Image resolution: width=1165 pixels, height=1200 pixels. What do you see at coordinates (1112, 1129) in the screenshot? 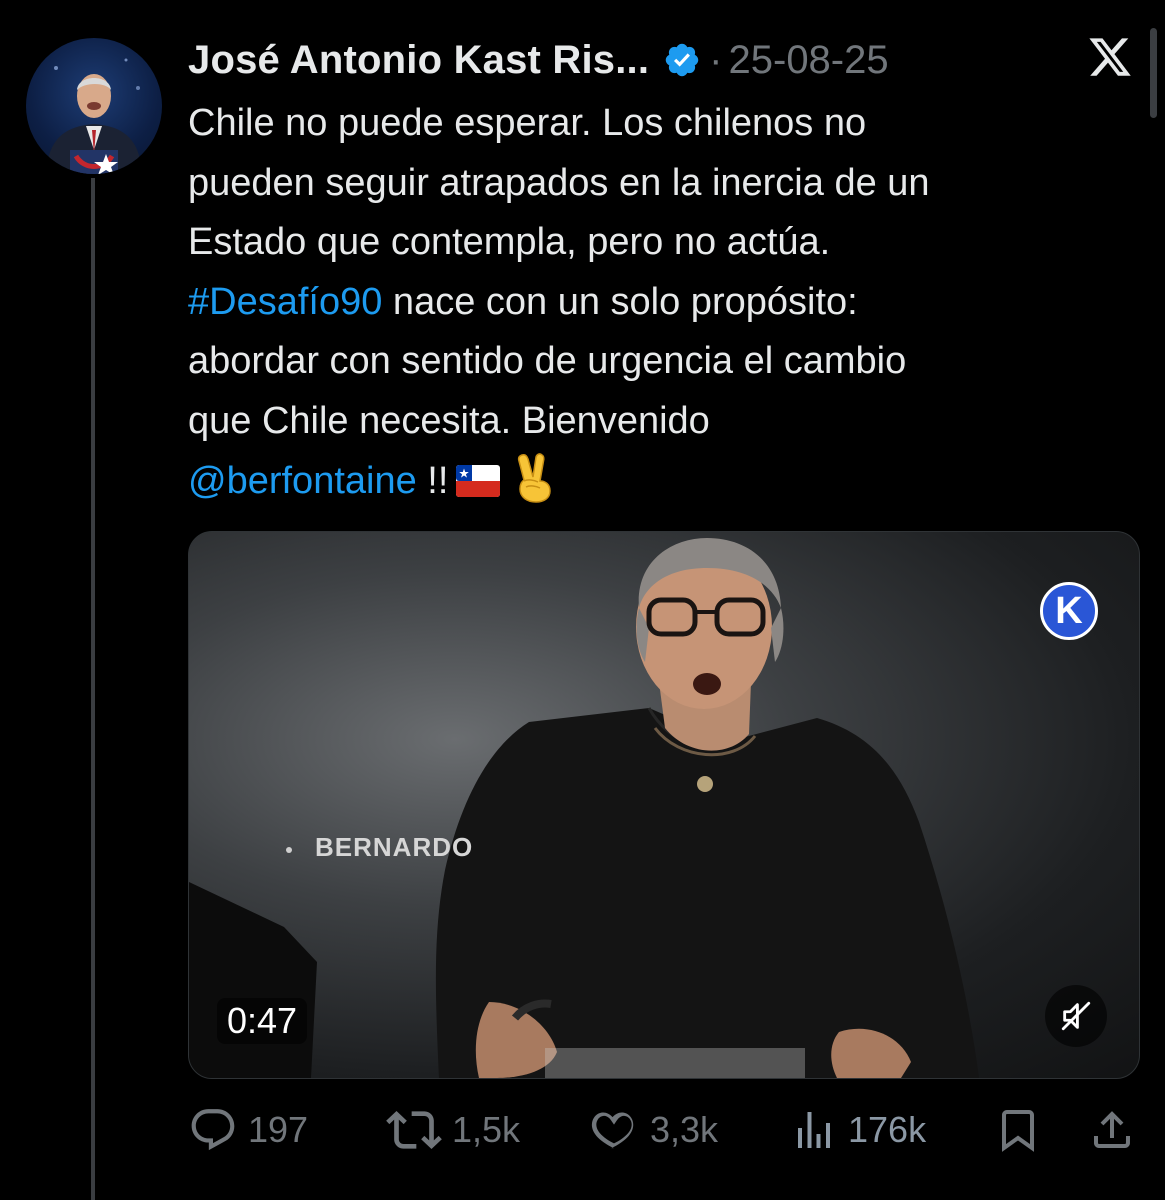
I see `share-icon` at bounding box center [1112, 1129].